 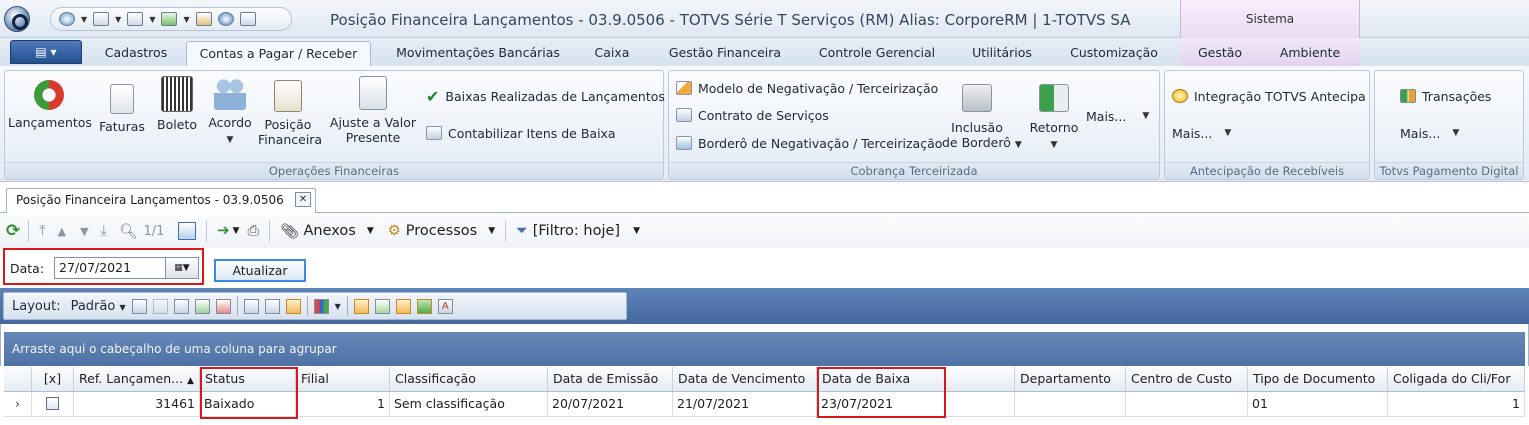 What do you see at coordinates (128, 231) in the screenshot?
I see `find-icon: 🔍︎` at bounding box center [128, 231].